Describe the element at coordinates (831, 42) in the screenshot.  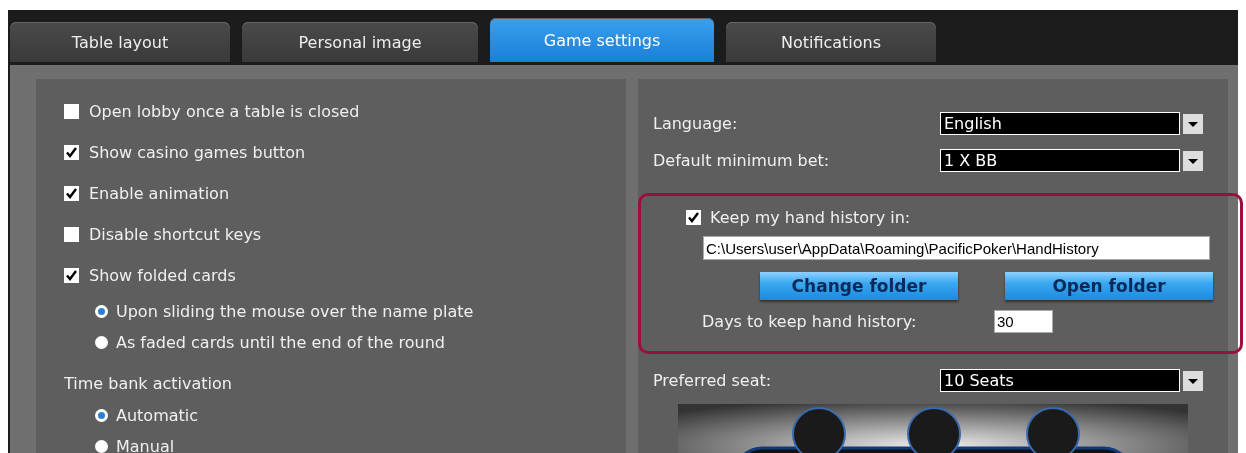
I see `tab: Notifications` at that location.